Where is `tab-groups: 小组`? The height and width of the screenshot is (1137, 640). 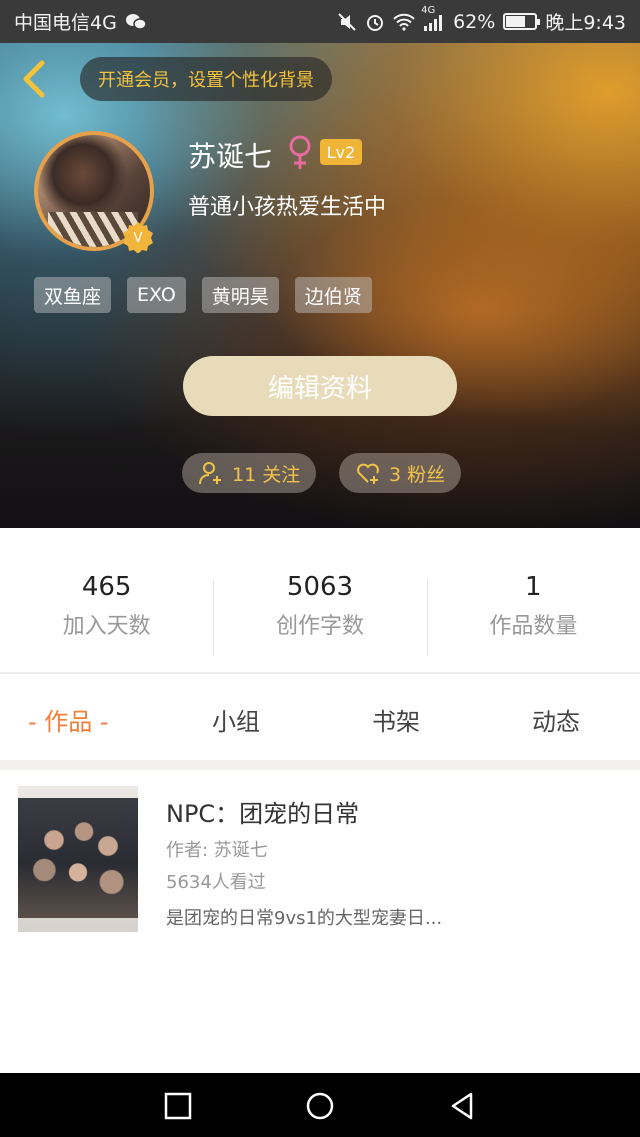
tab-groups: 小组 is located at coordinates (236, 719).